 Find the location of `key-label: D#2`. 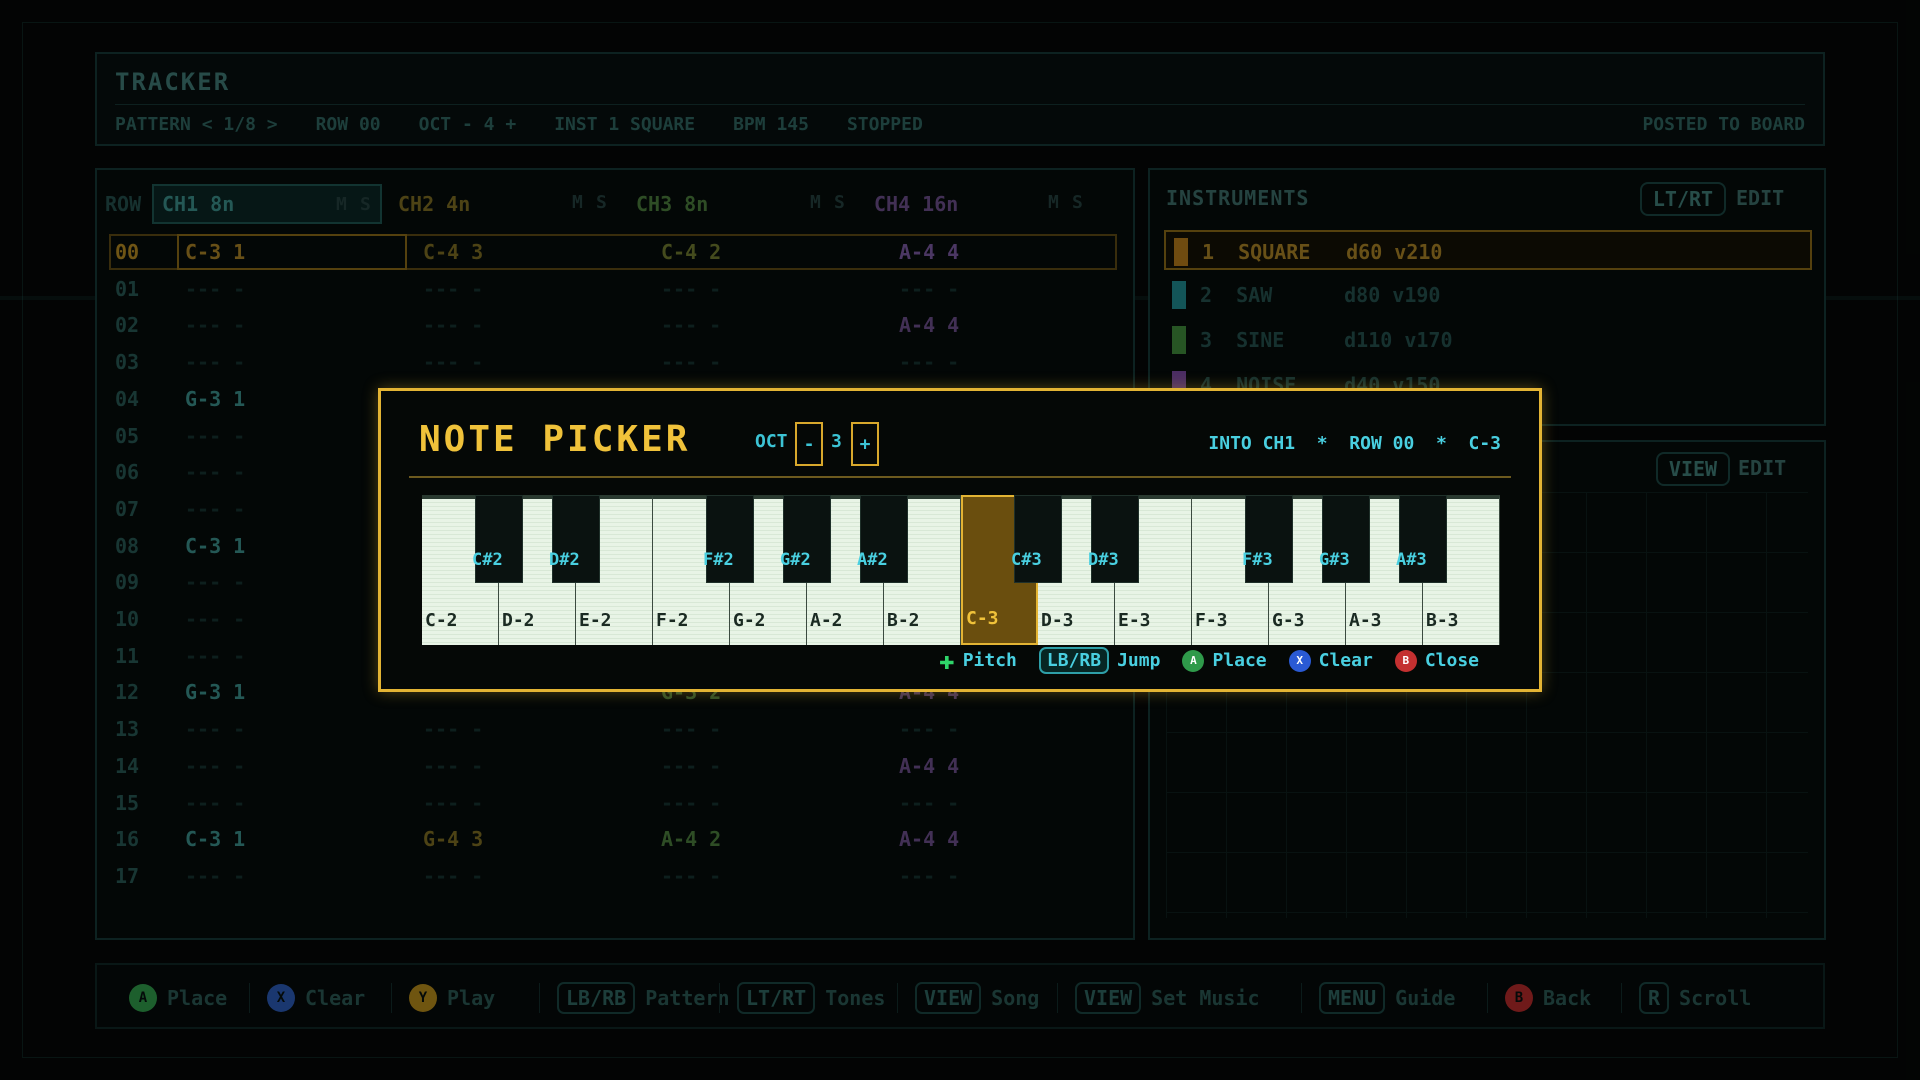

key-label: D#2 is located at coordinates (564, 560).